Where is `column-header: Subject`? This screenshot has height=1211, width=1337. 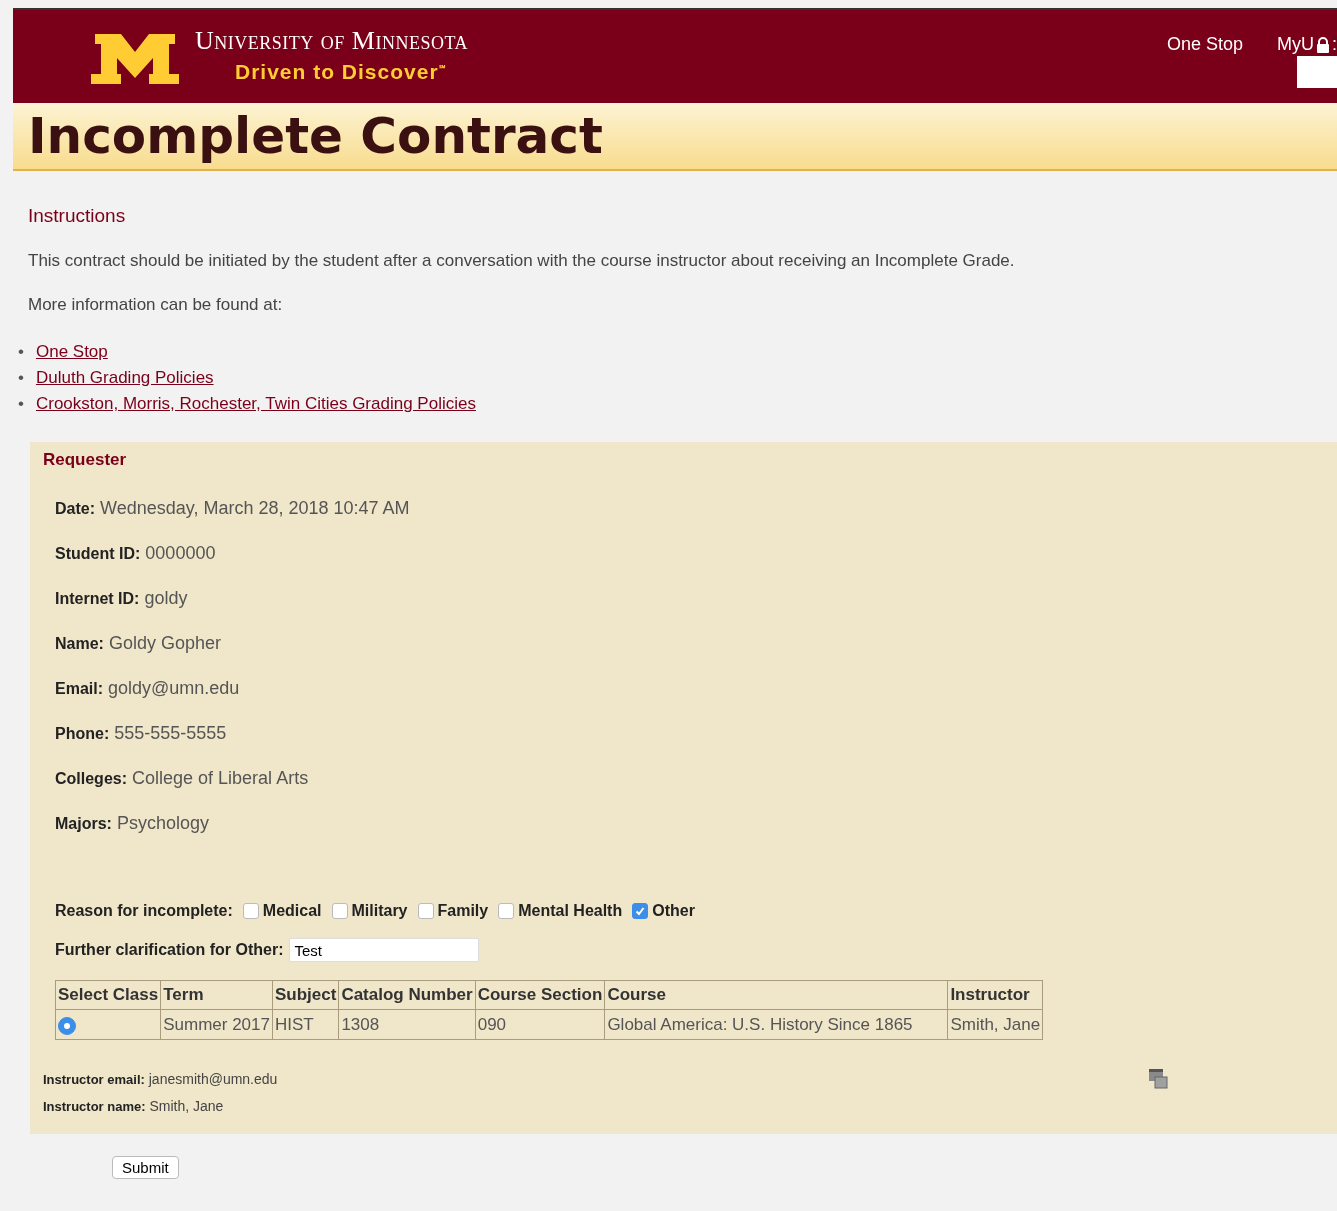 column-header: Subject is located at coordinates (305, 995).